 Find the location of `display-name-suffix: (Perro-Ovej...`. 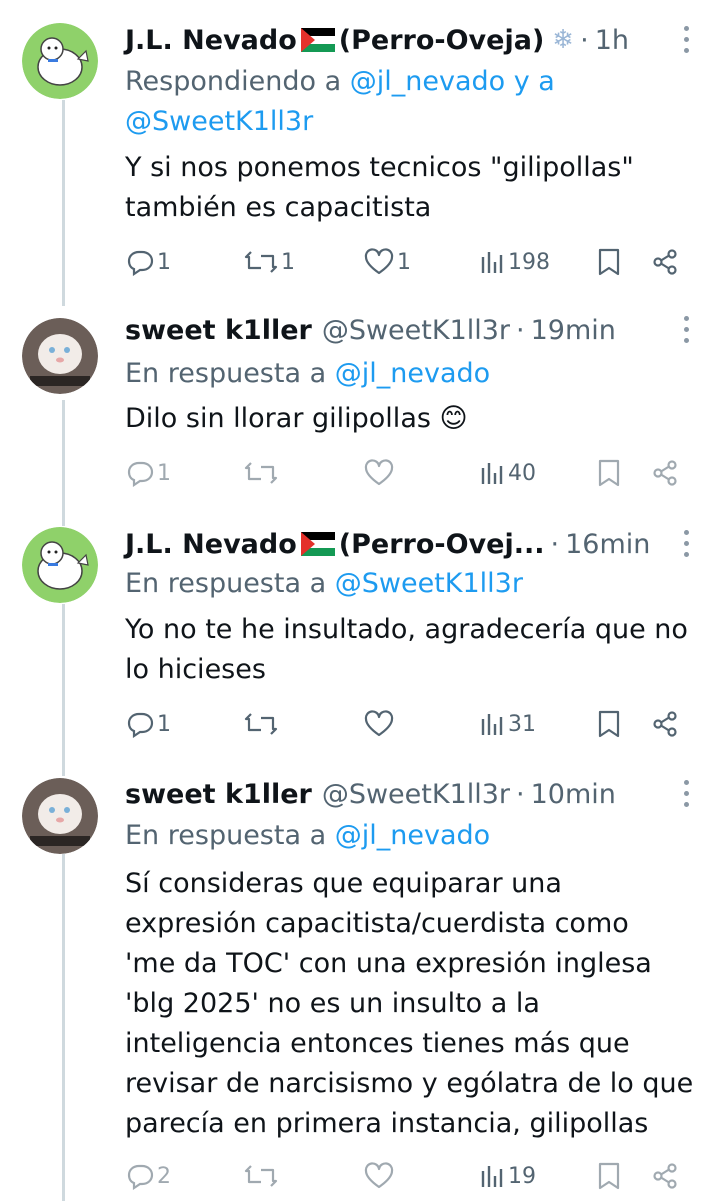

display-name-suffix: (Perro-Ovej... is located at coordinates (442, 544).